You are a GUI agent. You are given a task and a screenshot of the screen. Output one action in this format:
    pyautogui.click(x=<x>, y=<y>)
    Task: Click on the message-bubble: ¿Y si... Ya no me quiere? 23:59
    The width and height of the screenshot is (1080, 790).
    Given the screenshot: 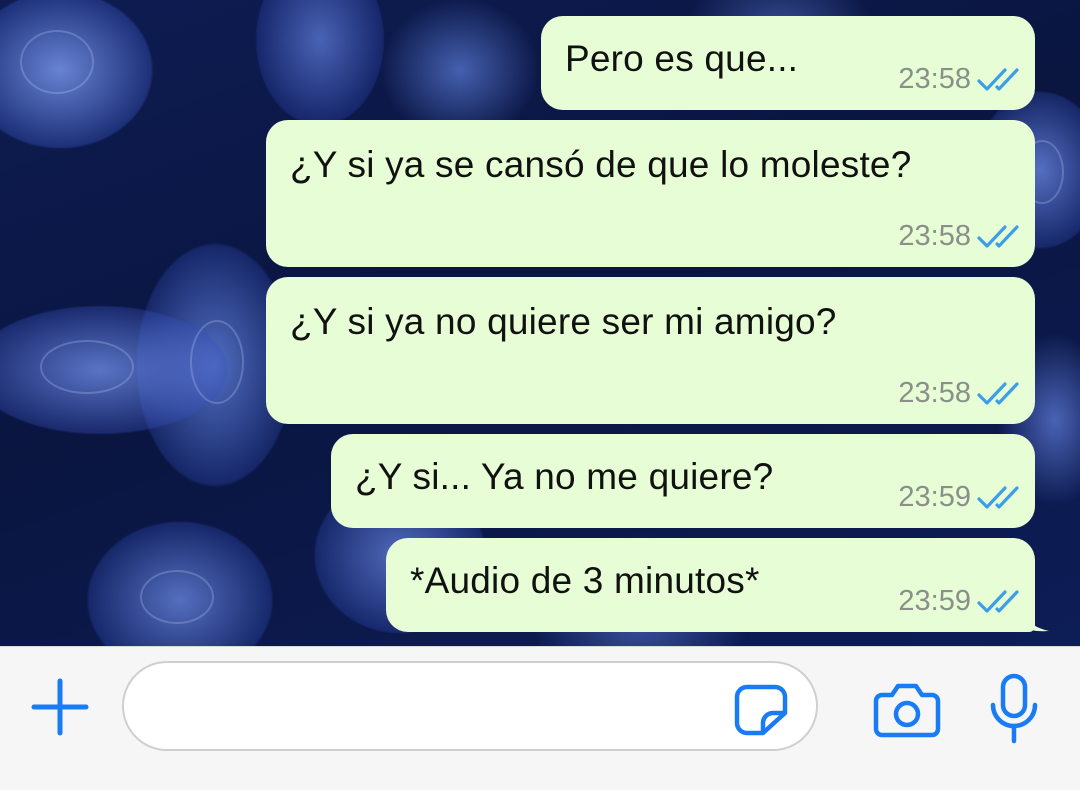 What is the action you would take?
    pyautogui.click(x=683, y=481)
    